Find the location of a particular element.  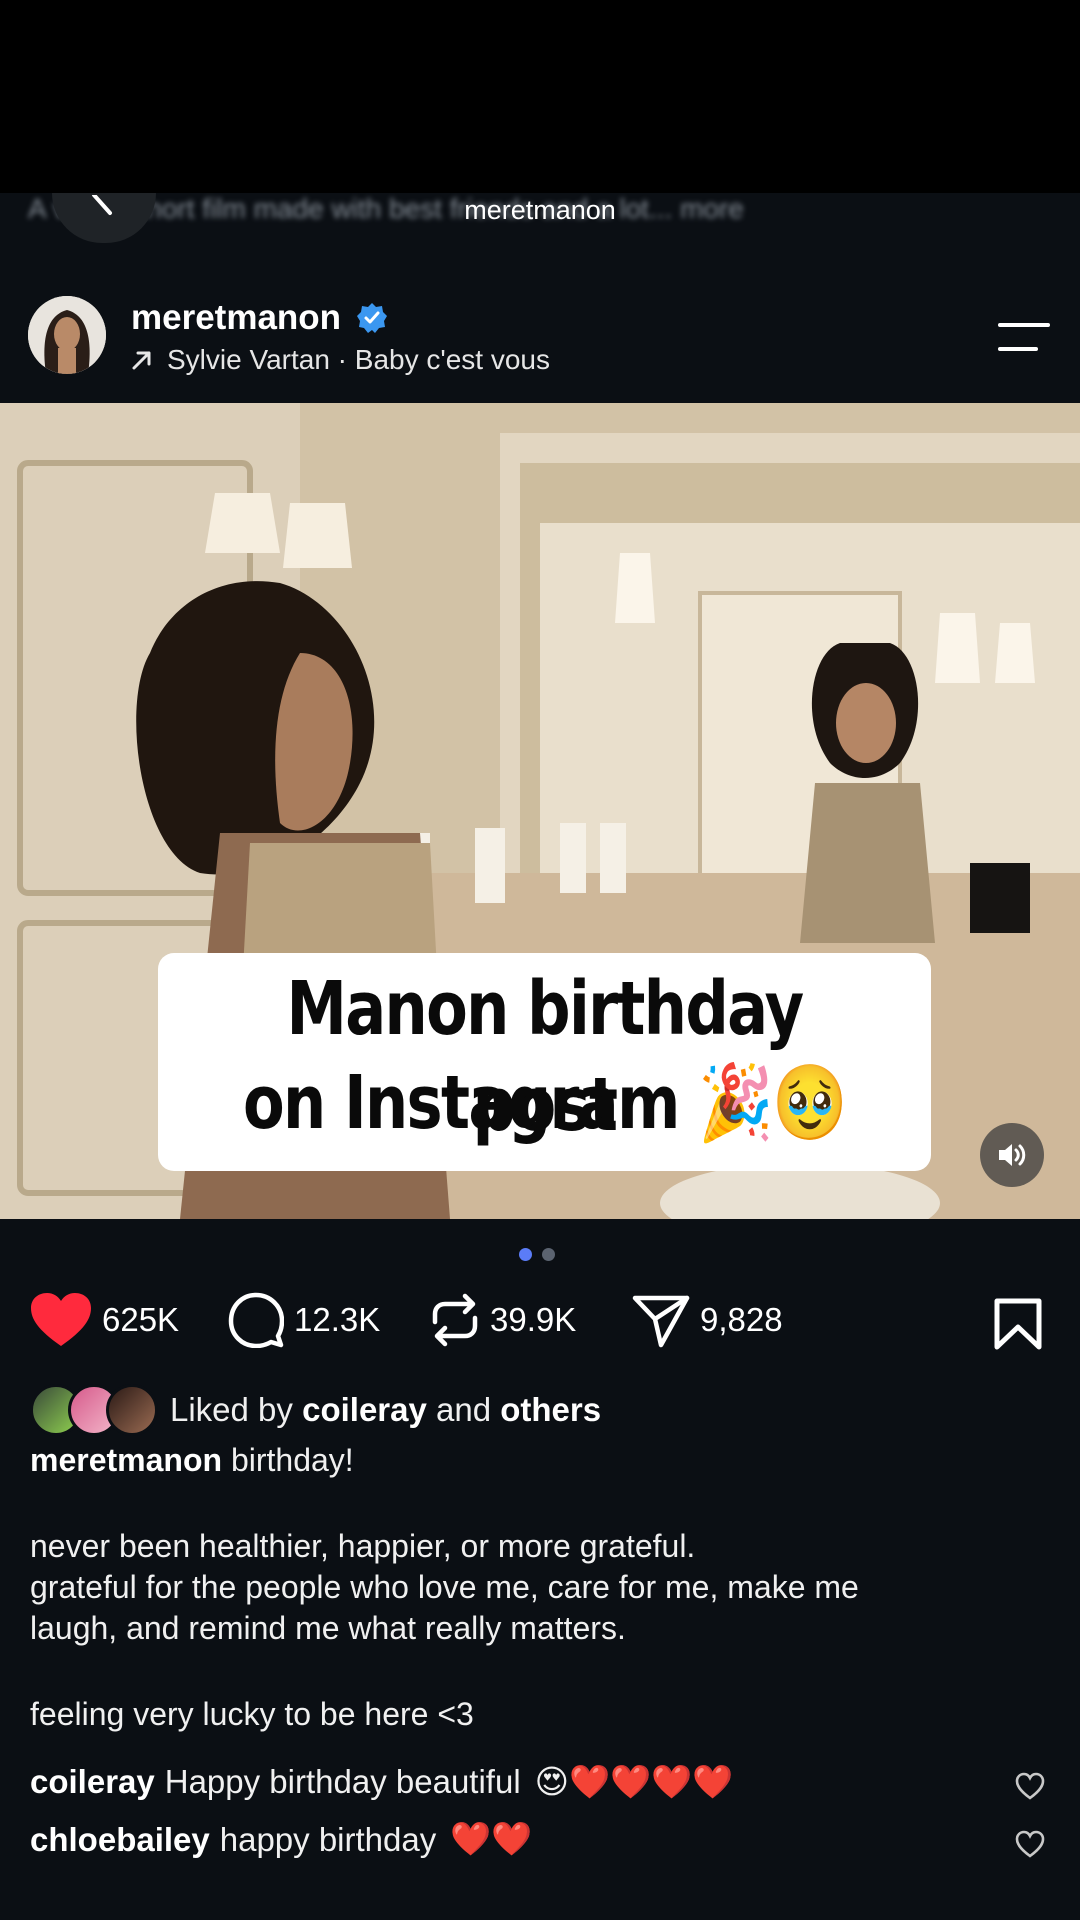

liked-by-conj: and is located at coordinates (464, 1409).